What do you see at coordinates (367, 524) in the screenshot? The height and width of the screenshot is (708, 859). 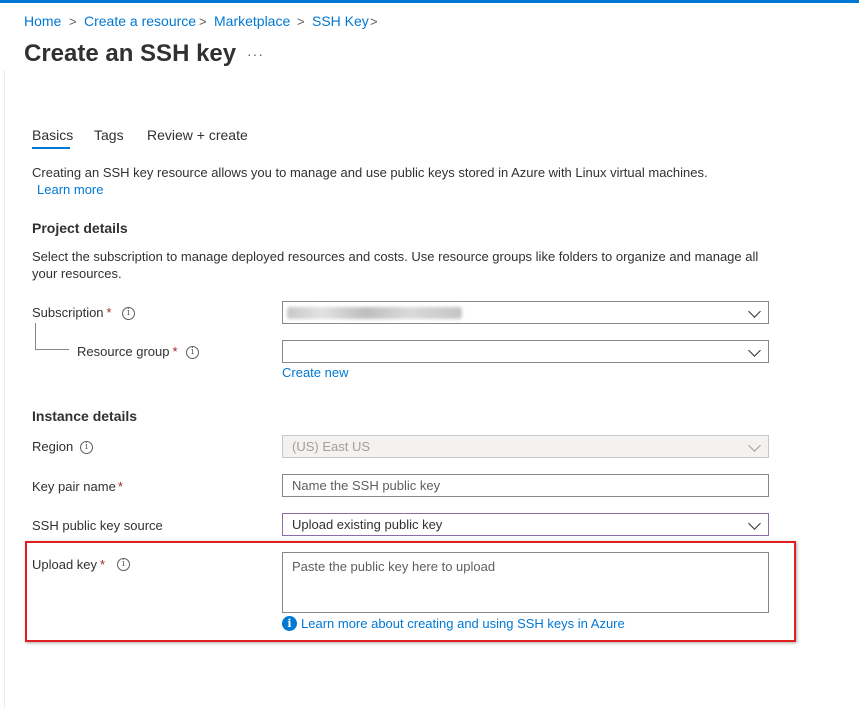 I see `ssh-key-source-value: Upload existing public key` at bounding box center [367, 524].